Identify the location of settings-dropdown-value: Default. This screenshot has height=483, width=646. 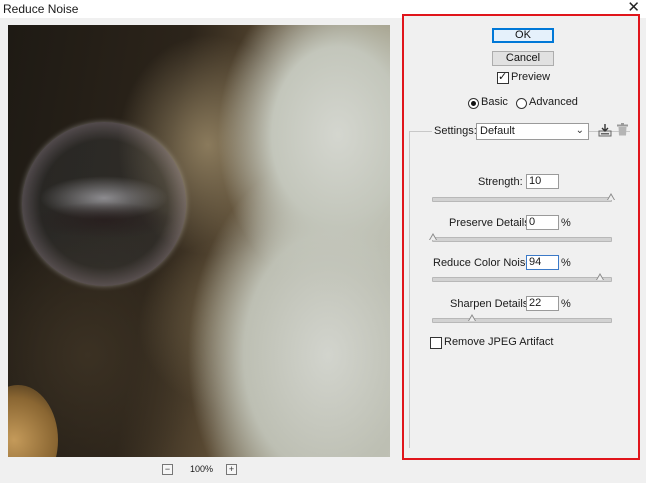
(497, 131).